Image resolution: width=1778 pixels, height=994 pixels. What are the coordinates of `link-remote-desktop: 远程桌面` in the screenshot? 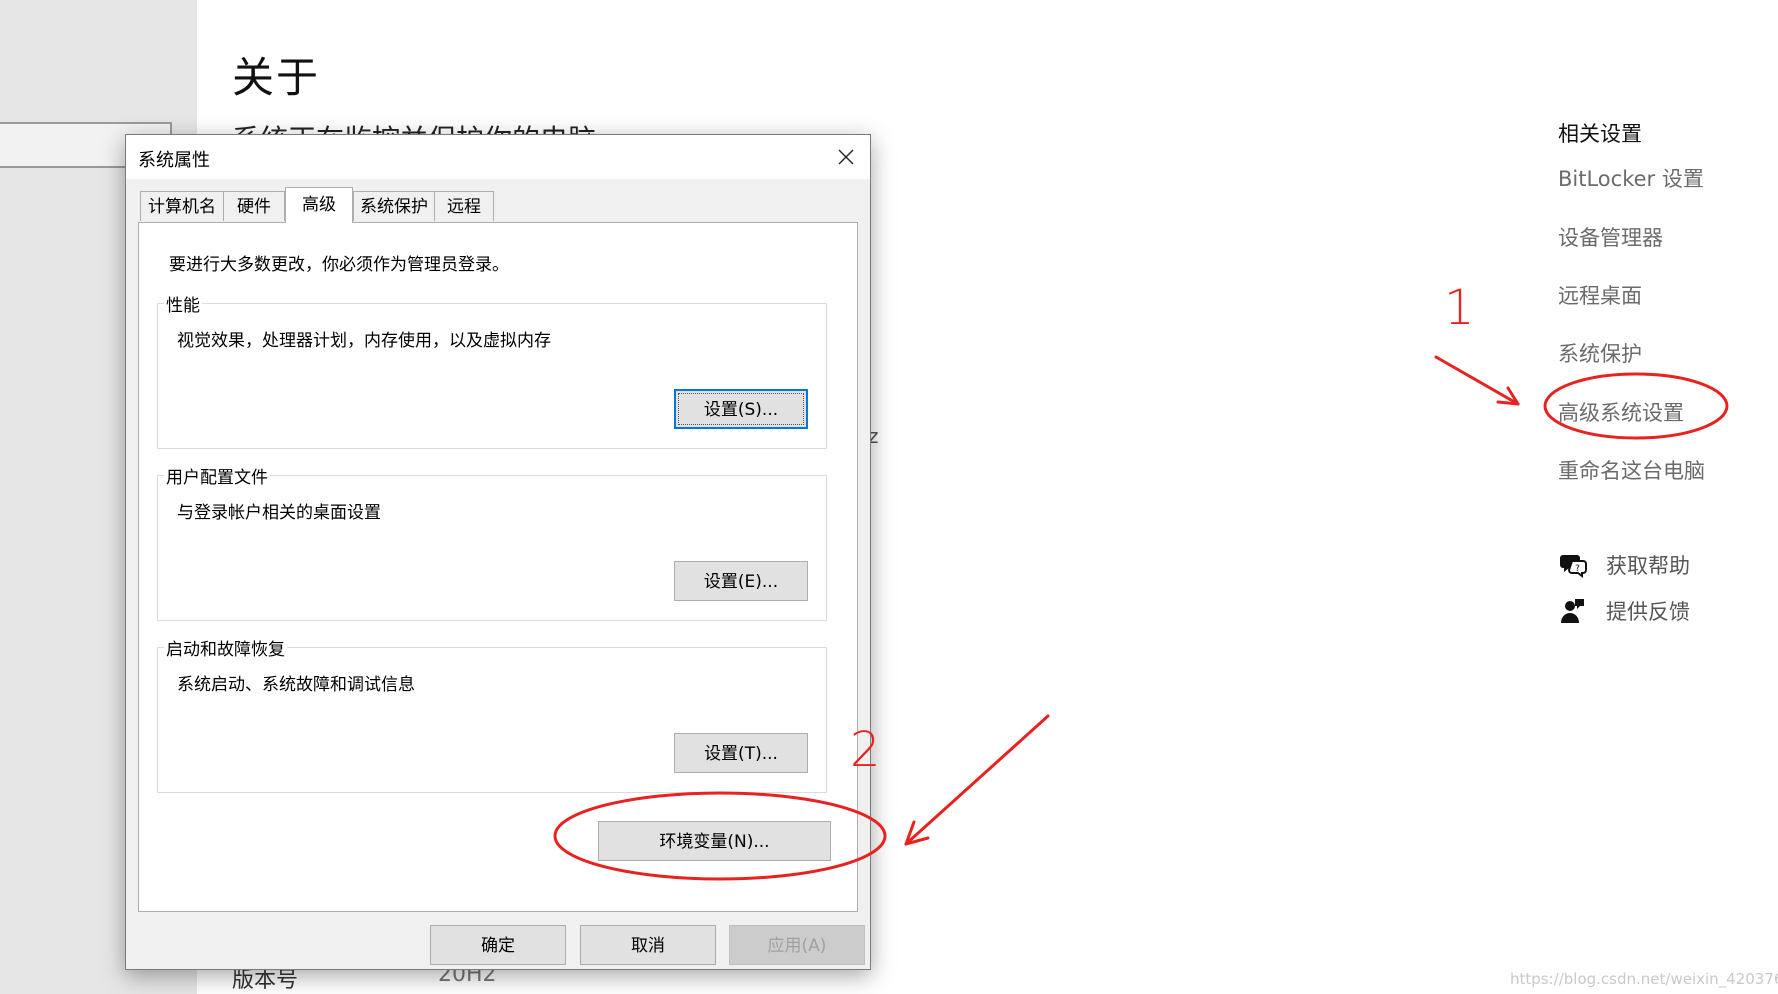 It's located at (1600, 295).